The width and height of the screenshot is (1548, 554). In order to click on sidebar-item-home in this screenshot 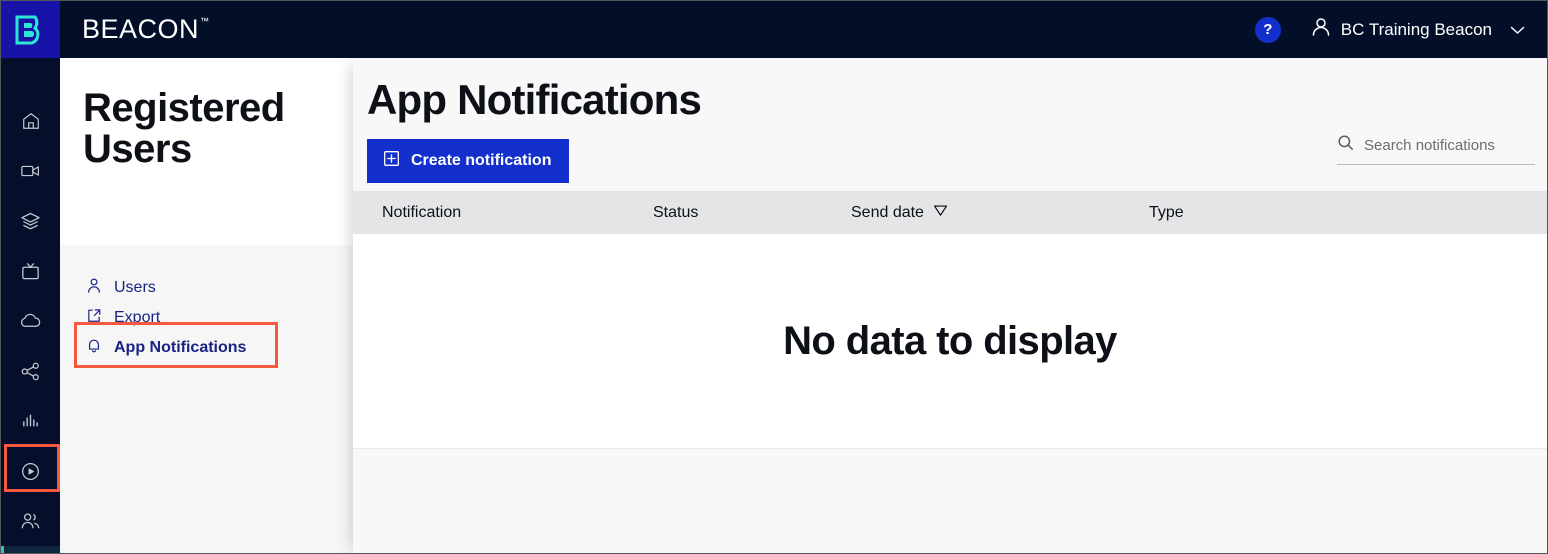, I will do `click(30, 121)`.